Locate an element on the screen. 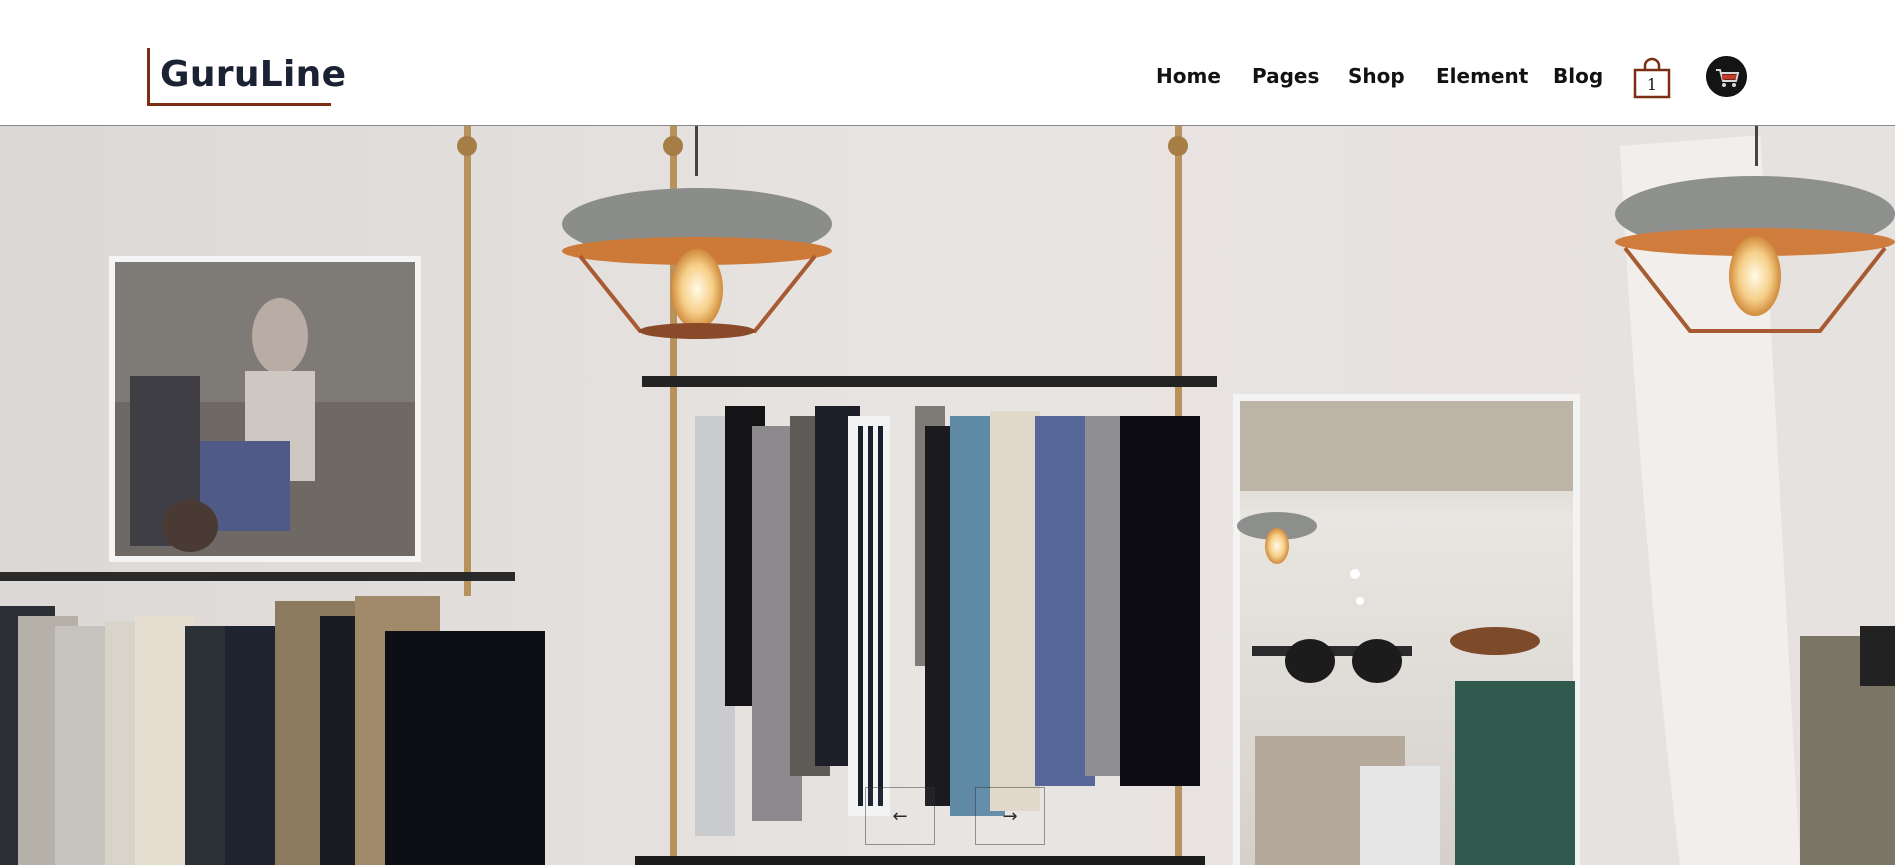 The image size is (1895, 865). cart-count-badge: 1 is located at coordinates (1652, 84).